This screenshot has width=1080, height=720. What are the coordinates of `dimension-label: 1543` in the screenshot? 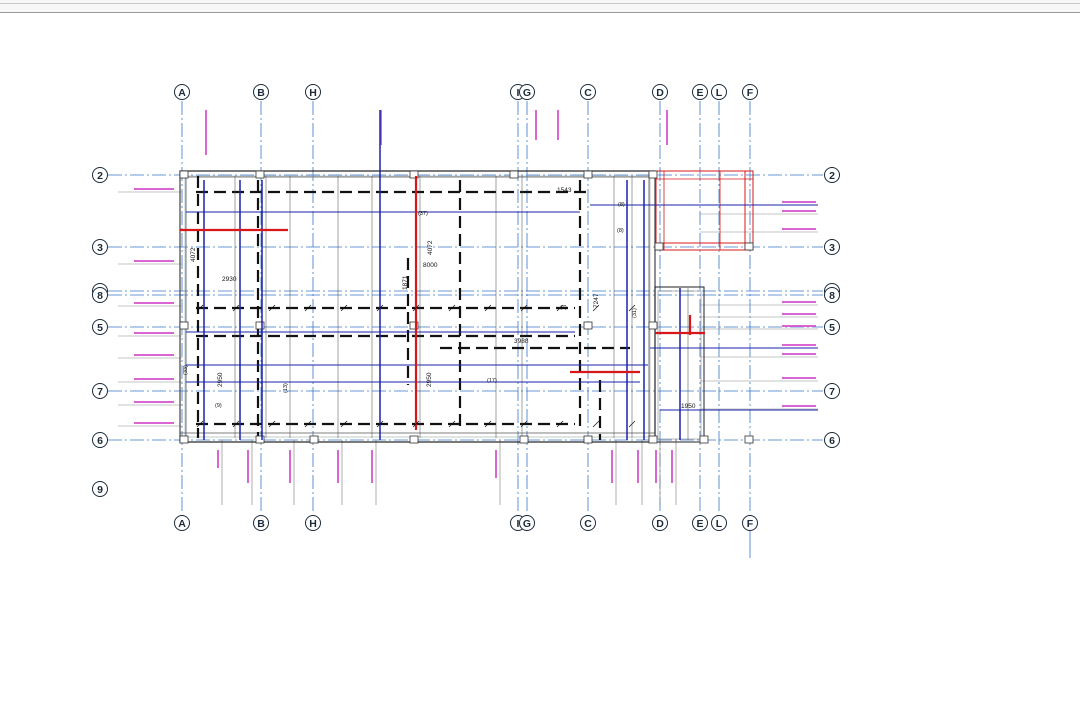 It's located at (564, 190).